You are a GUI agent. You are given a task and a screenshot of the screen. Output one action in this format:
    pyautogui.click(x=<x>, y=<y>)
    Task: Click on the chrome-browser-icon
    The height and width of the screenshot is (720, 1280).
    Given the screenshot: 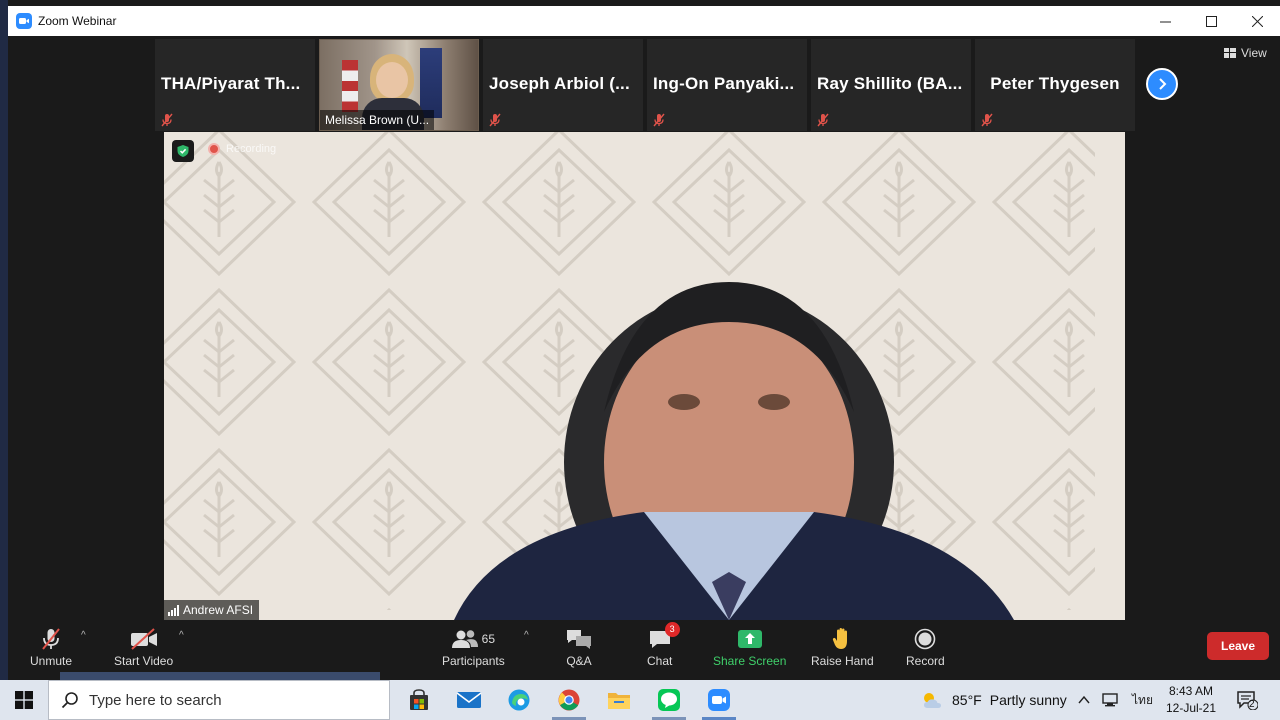 What is the action you would take?
    pyautogui.click(x=569, y=700)
    